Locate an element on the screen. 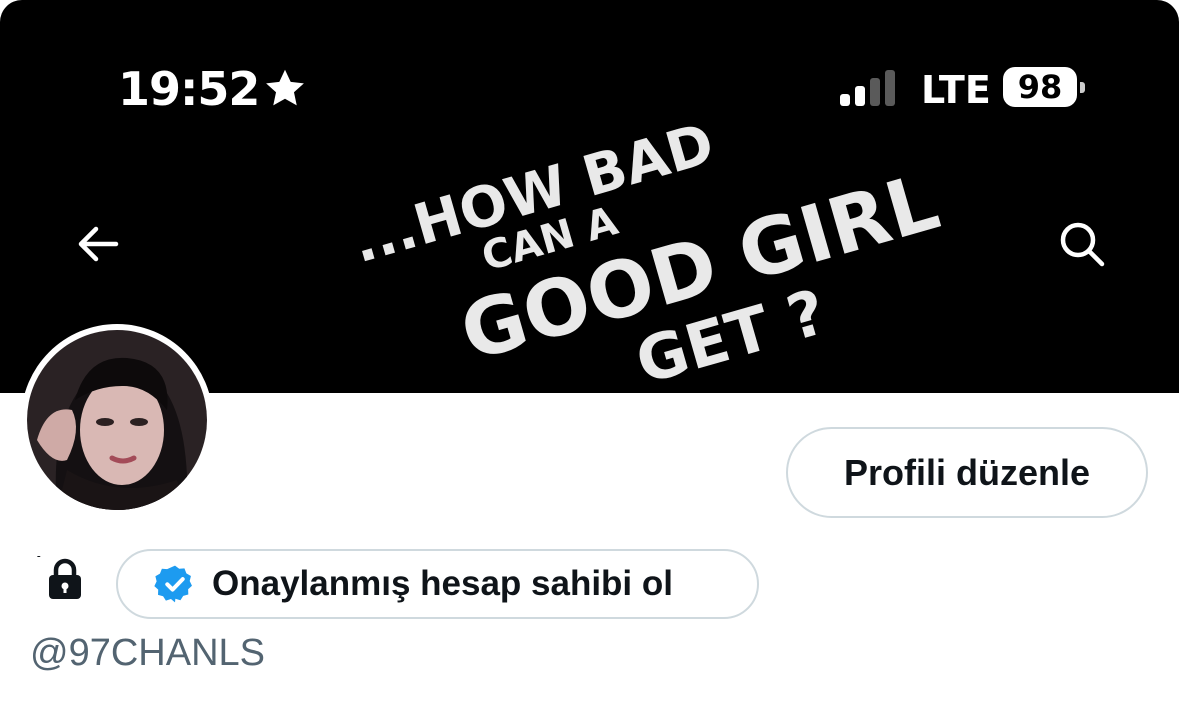  signal-strength-icon is located at coordinates (867, 88).